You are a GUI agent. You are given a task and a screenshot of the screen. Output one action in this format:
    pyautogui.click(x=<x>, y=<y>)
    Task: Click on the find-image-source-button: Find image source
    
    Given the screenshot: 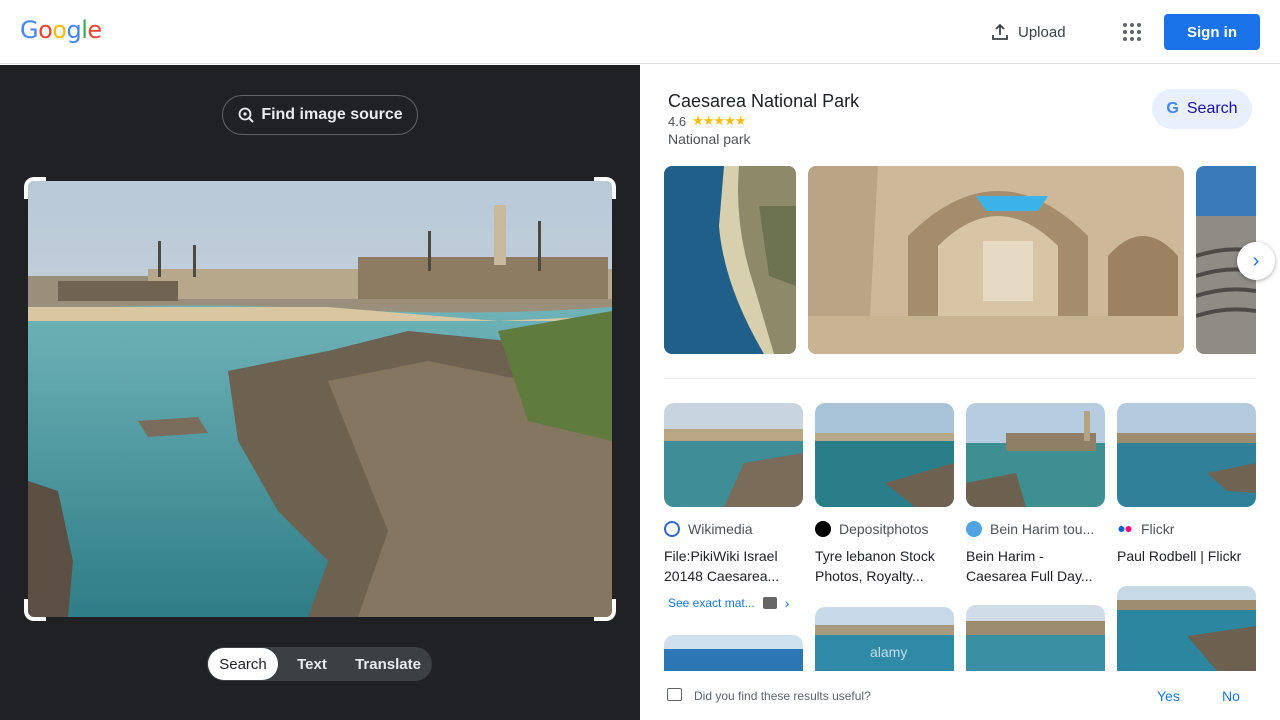 What is the action you would take?
    pyautogui.click(x=320, y=115)
    